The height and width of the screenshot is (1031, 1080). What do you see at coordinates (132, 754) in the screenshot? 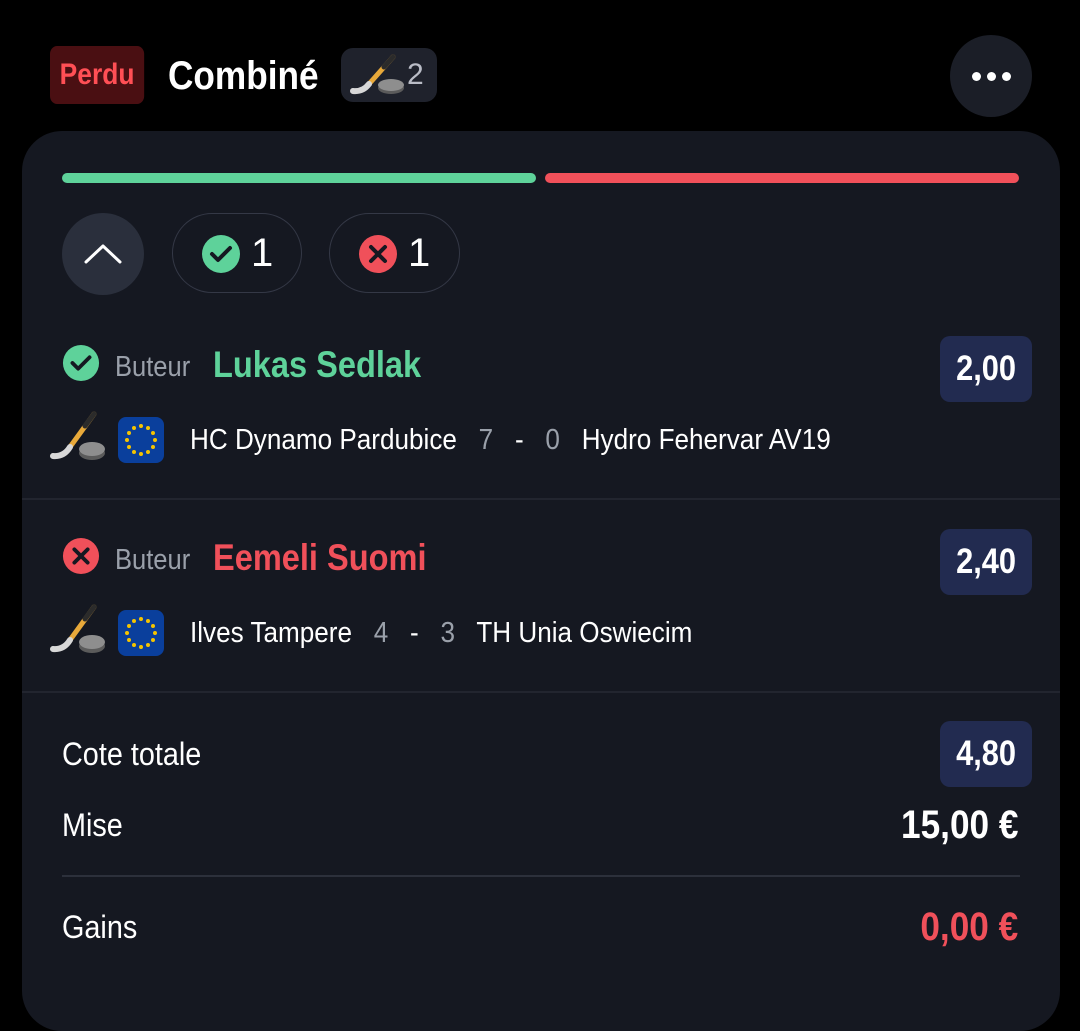
I see `total-odds-label: Cote totale` at bounding box center [132, 754].